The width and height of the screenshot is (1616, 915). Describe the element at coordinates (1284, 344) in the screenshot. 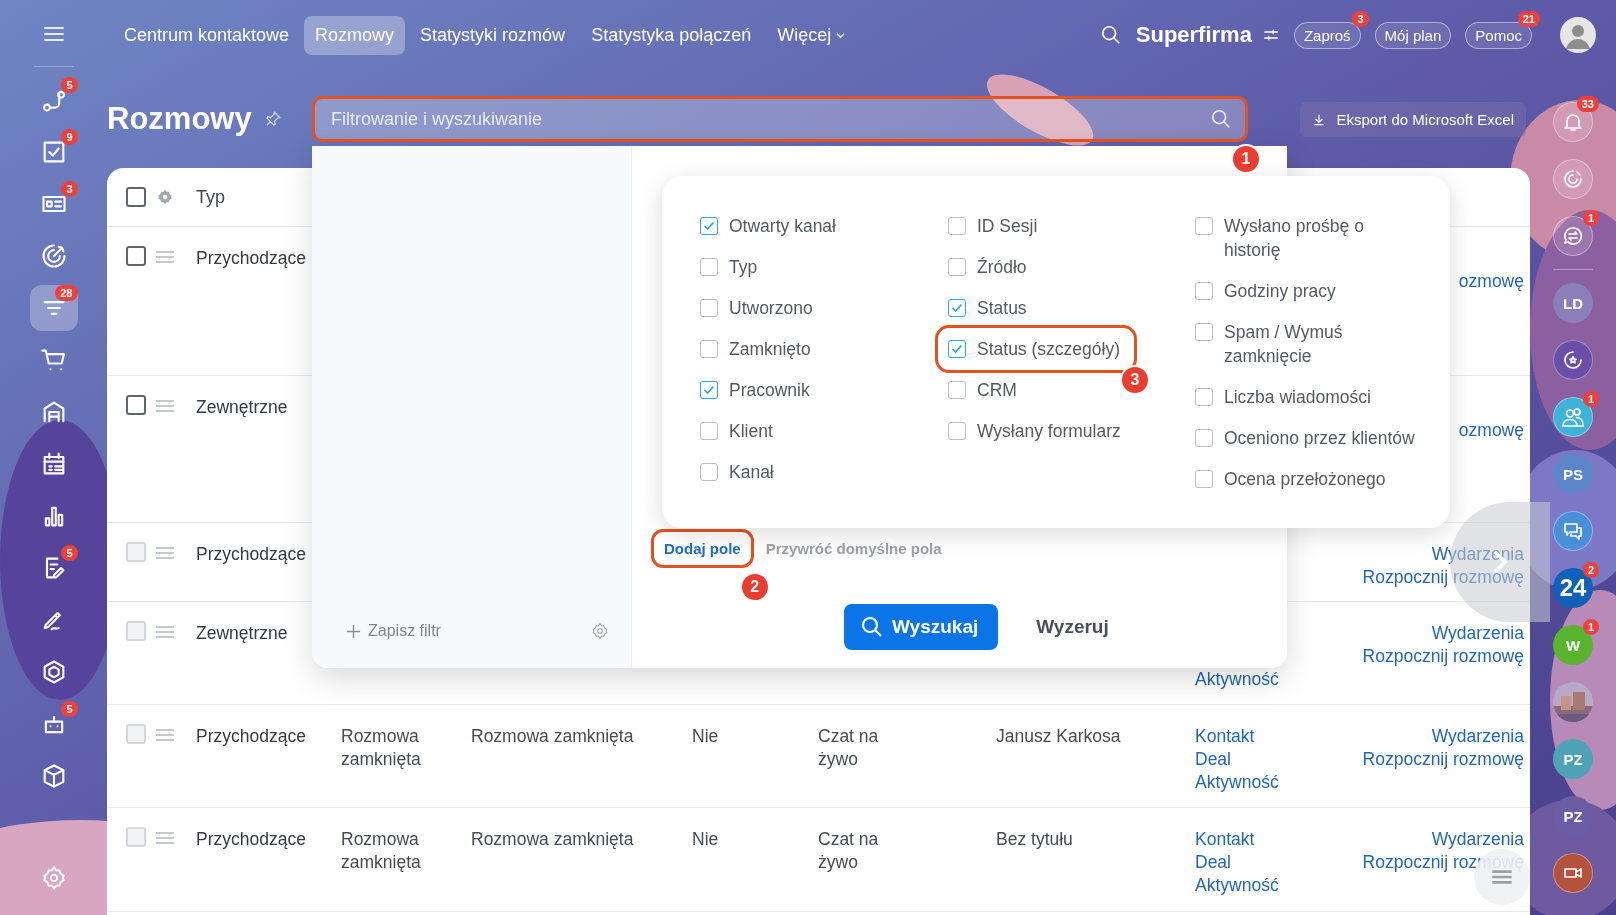

I see `field-label: Spam / Wymuś zamknięcie` at that location.